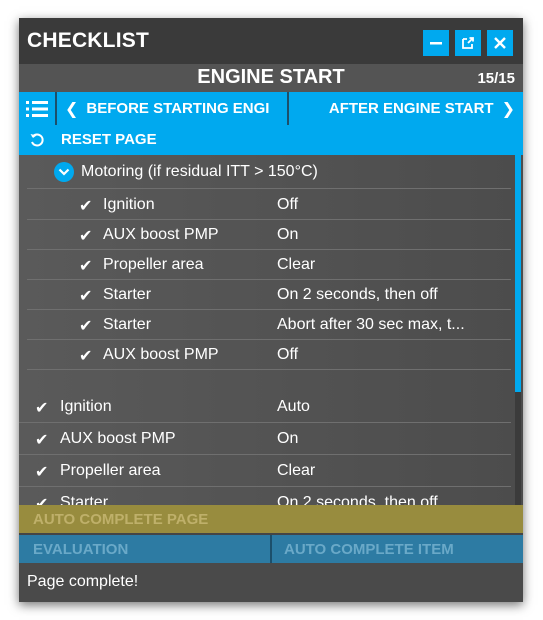 Image resolution: width=543 pixels, height=620 pixels. What do you see at coordinates (199, 171) in the screenshot?
I see `group-label: Motoring (if residual ITT > 150°C)` at bounding box center [199, 171].